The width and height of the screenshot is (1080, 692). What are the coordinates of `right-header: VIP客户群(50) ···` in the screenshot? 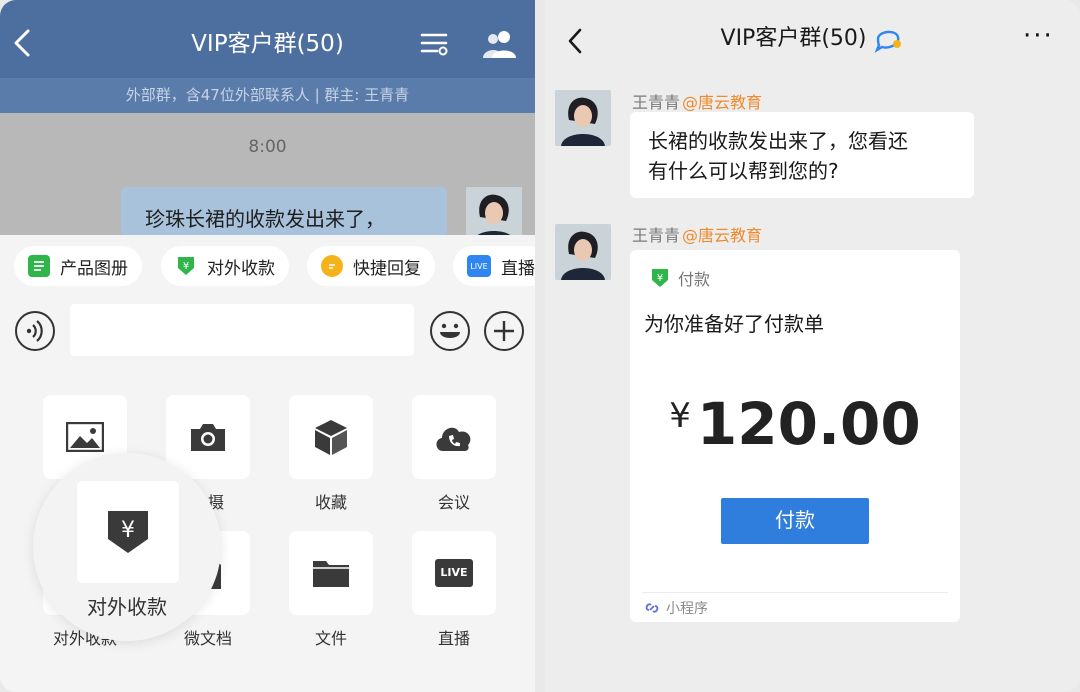 It's located at (812, 40).